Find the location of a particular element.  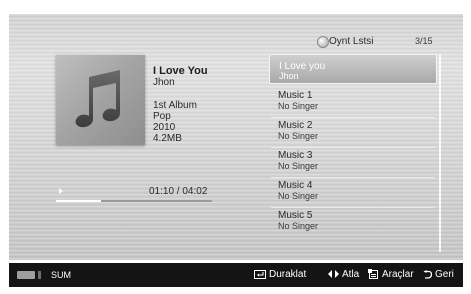

playlist-item-title: Music 4 is located at coordinates (295, 185).